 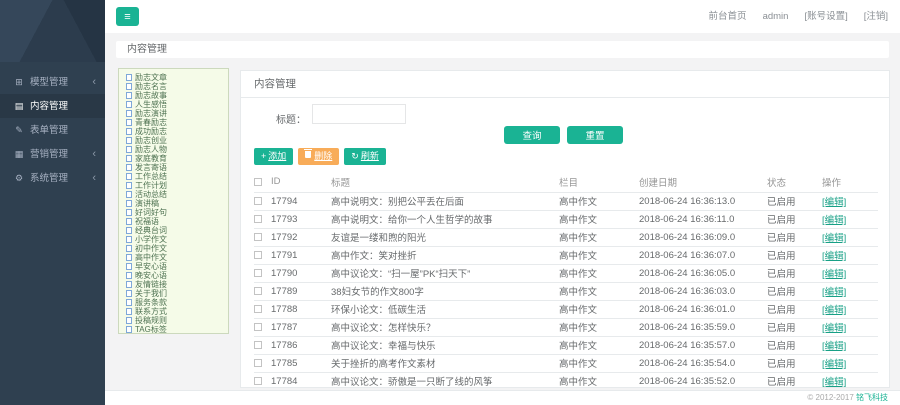 I want to click on tree-node: 青春励志, so click(x=173, y=122).